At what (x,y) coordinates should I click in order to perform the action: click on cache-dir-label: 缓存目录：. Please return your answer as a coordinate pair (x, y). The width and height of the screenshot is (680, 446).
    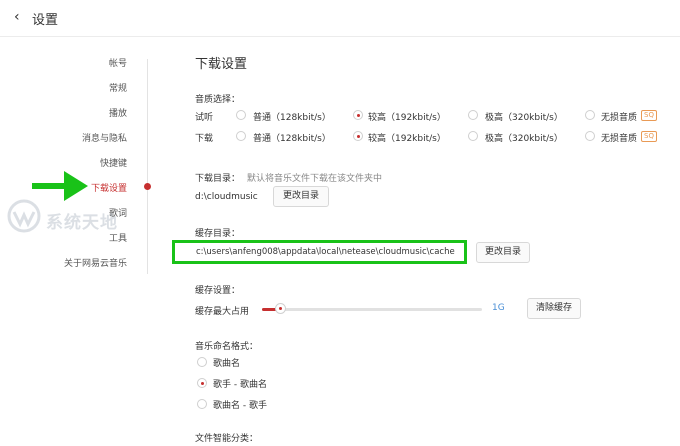
    Looking at the image, I should click on (218, 234).